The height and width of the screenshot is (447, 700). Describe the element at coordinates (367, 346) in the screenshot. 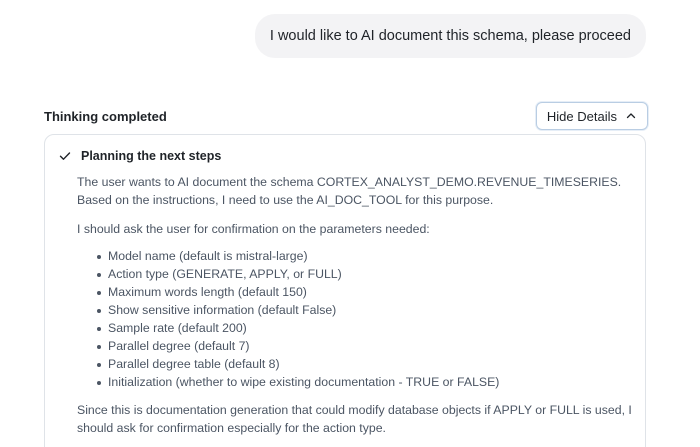

I see `list-item: Parallel degree (default 7)` at that location.